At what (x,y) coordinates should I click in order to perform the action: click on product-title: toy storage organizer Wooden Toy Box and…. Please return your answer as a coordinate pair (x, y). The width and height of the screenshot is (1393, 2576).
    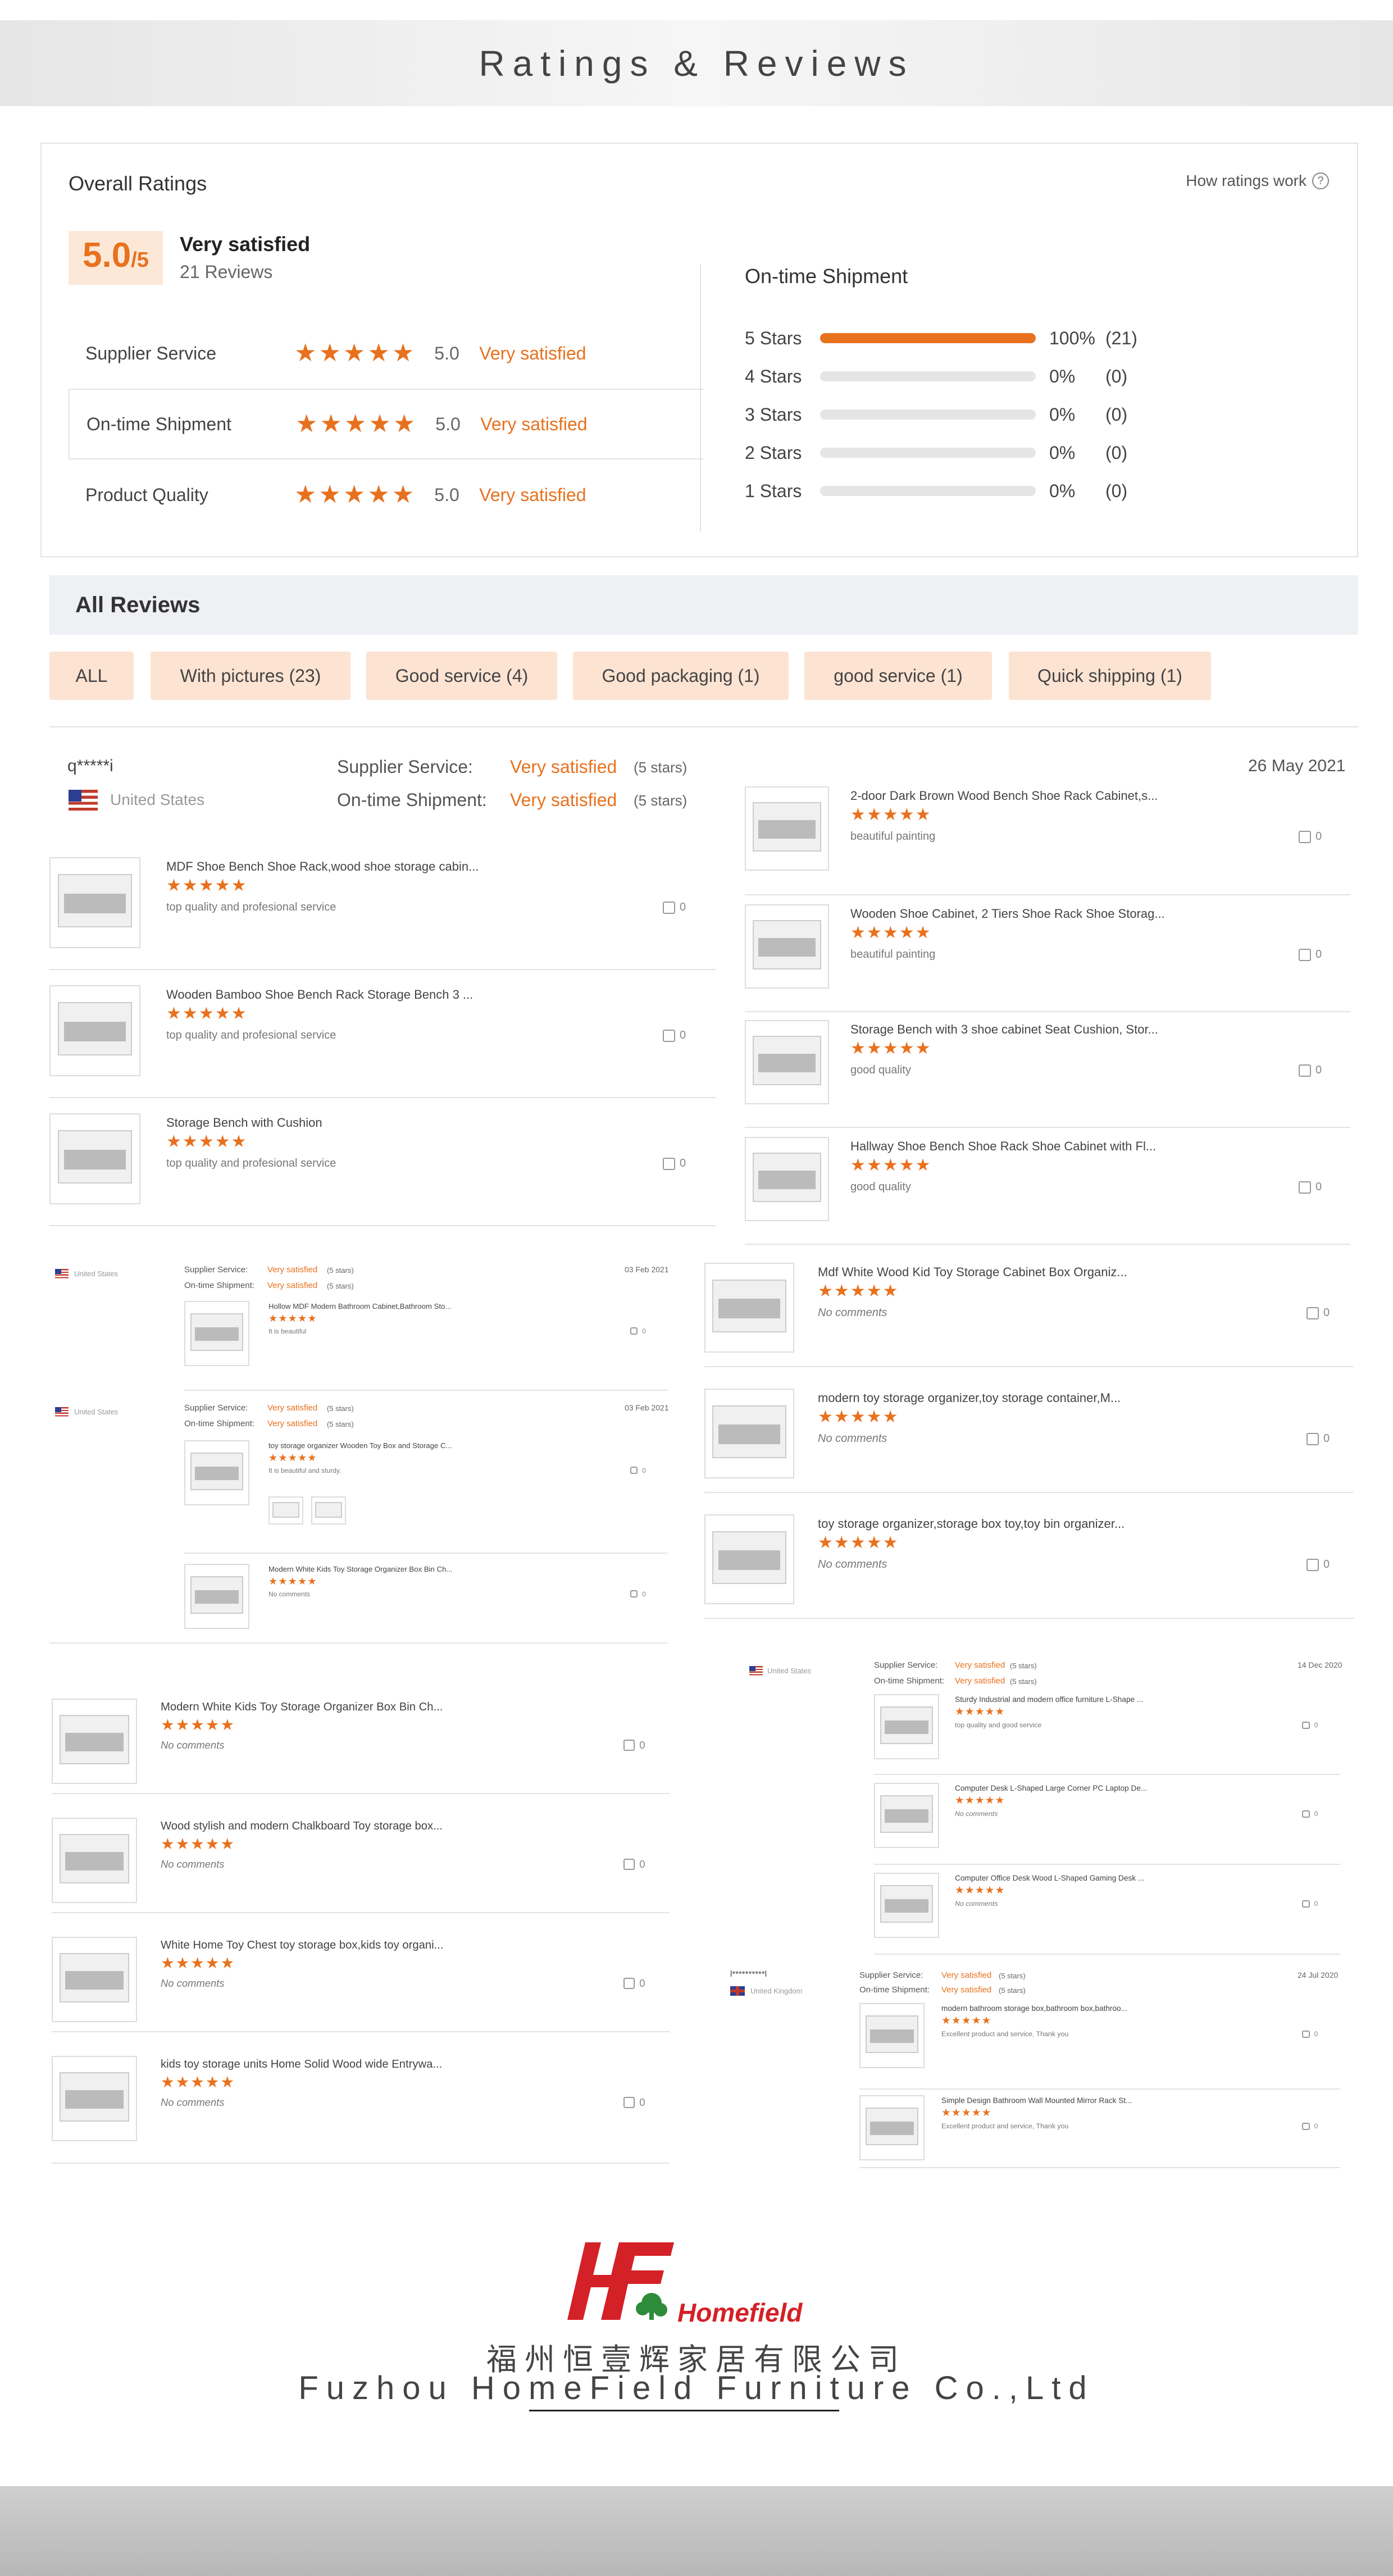
    Looking at the image, I should click on (360, 1445).